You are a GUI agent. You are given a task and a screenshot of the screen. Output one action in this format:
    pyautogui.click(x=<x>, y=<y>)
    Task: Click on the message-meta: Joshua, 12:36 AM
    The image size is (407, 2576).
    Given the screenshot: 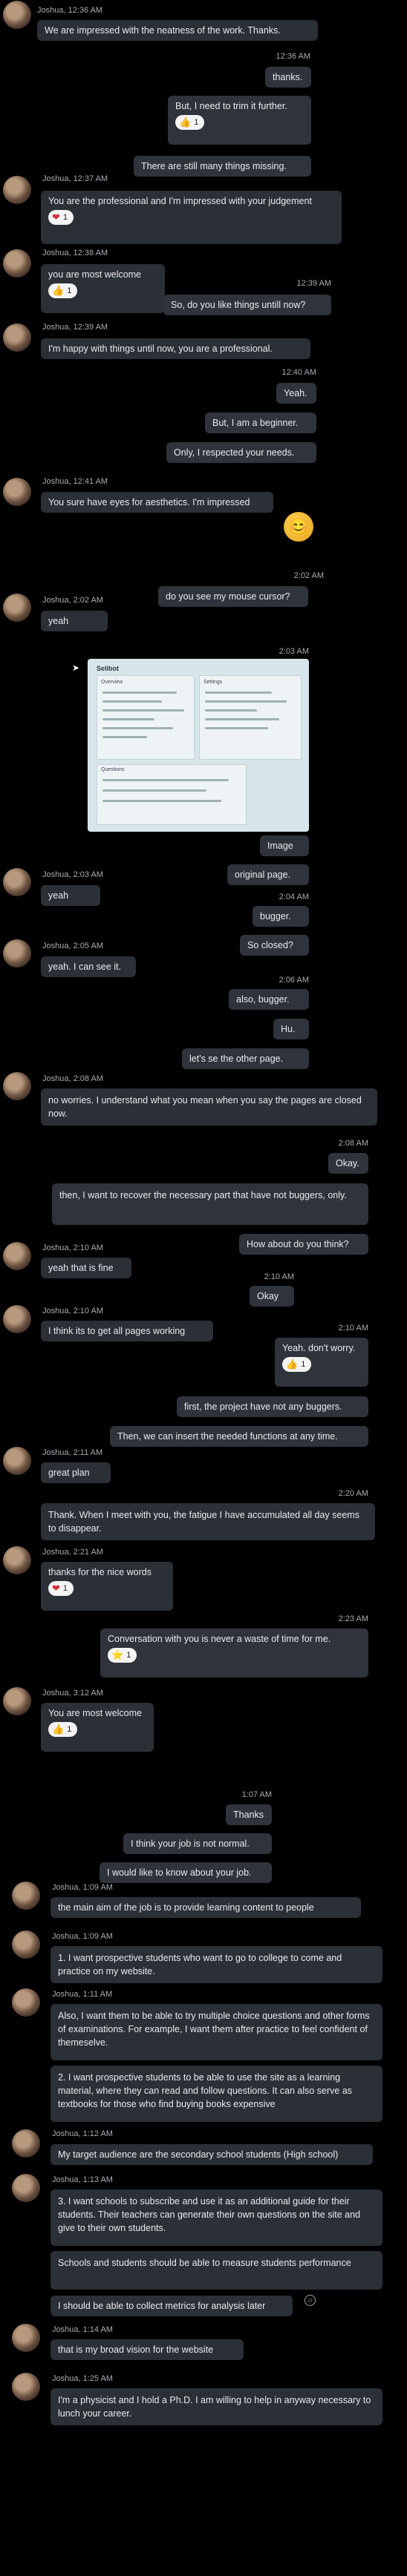 What is the action you would take?
    pyautogui.click(x=70, y=10)
    